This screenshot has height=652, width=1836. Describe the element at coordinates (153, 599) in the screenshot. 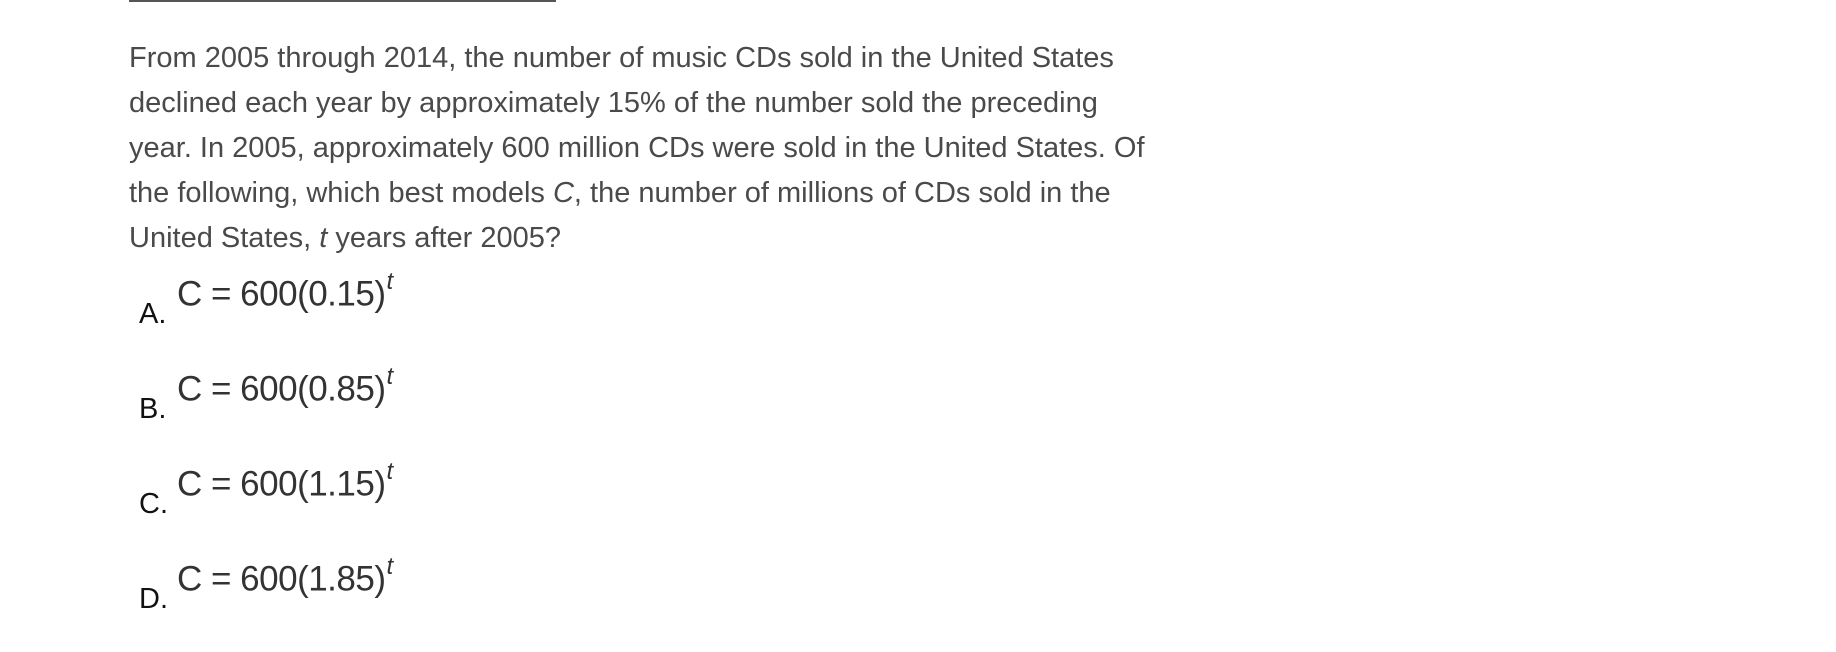

I see `choice-letter: D.` at that location.